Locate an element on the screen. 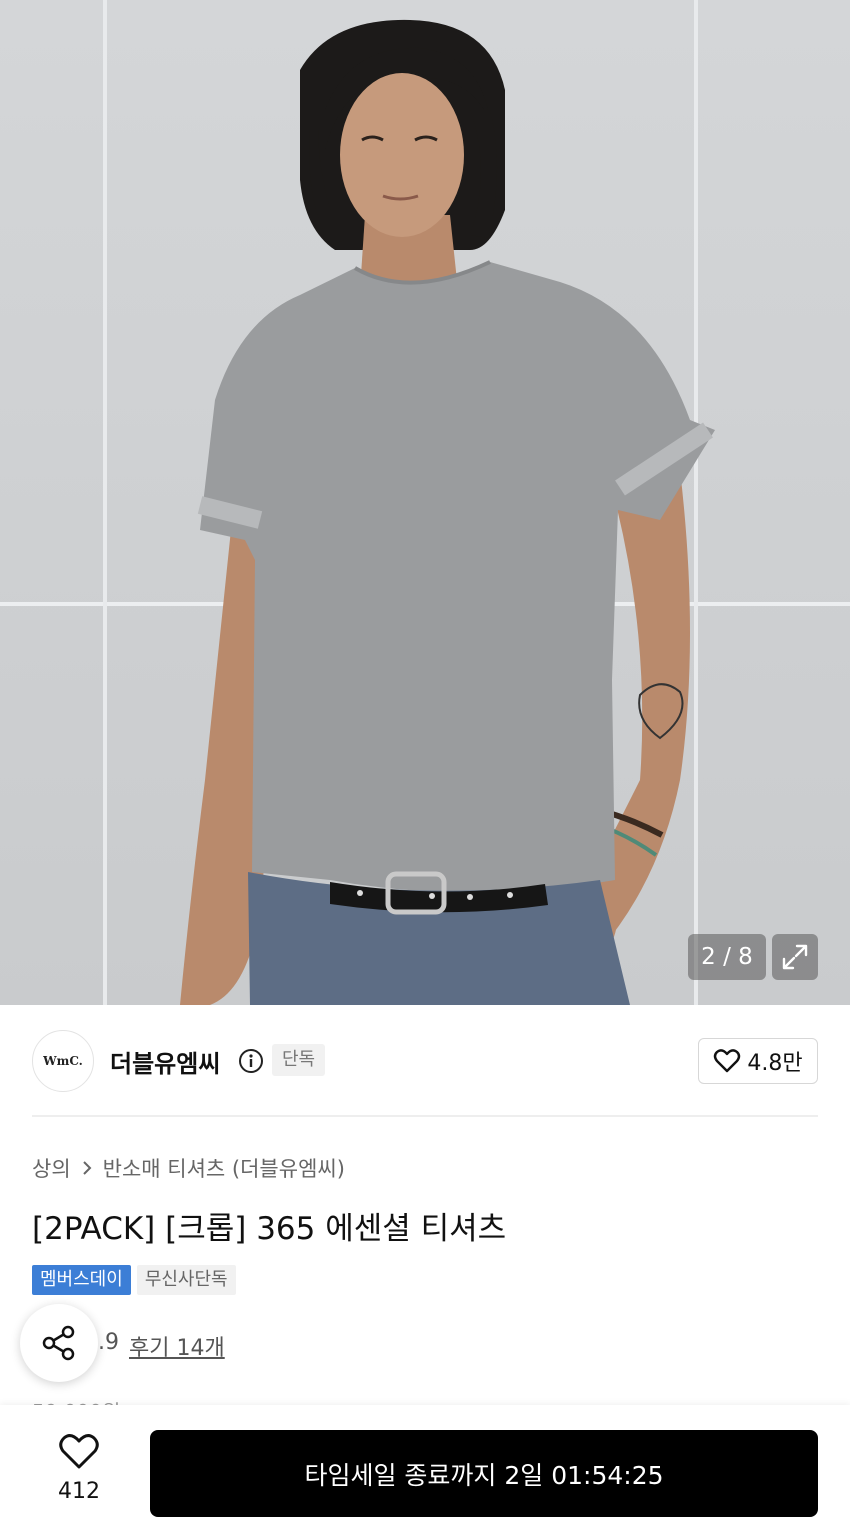 The image size is (850, 1524). info-circle-icon is located at coordinates (251, 1061).